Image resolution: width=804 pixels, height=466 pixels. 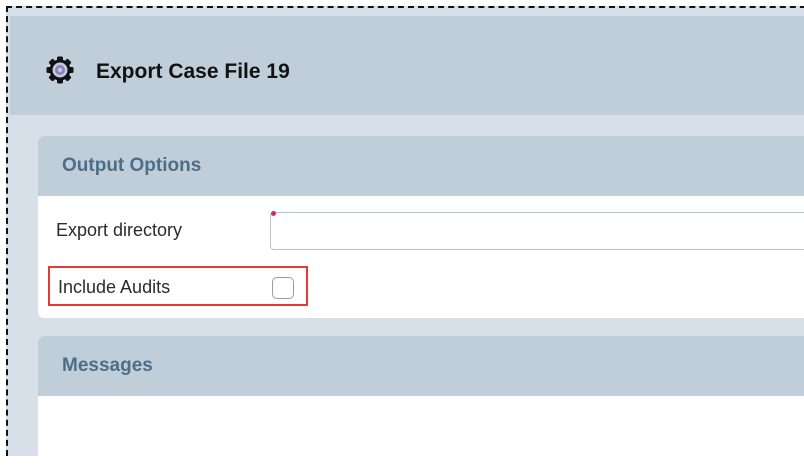 What do you see at coordinates (193, 71) in the screenshot?
I see `dialog-title: Export Case File 19` at bounding box center [193, 71].